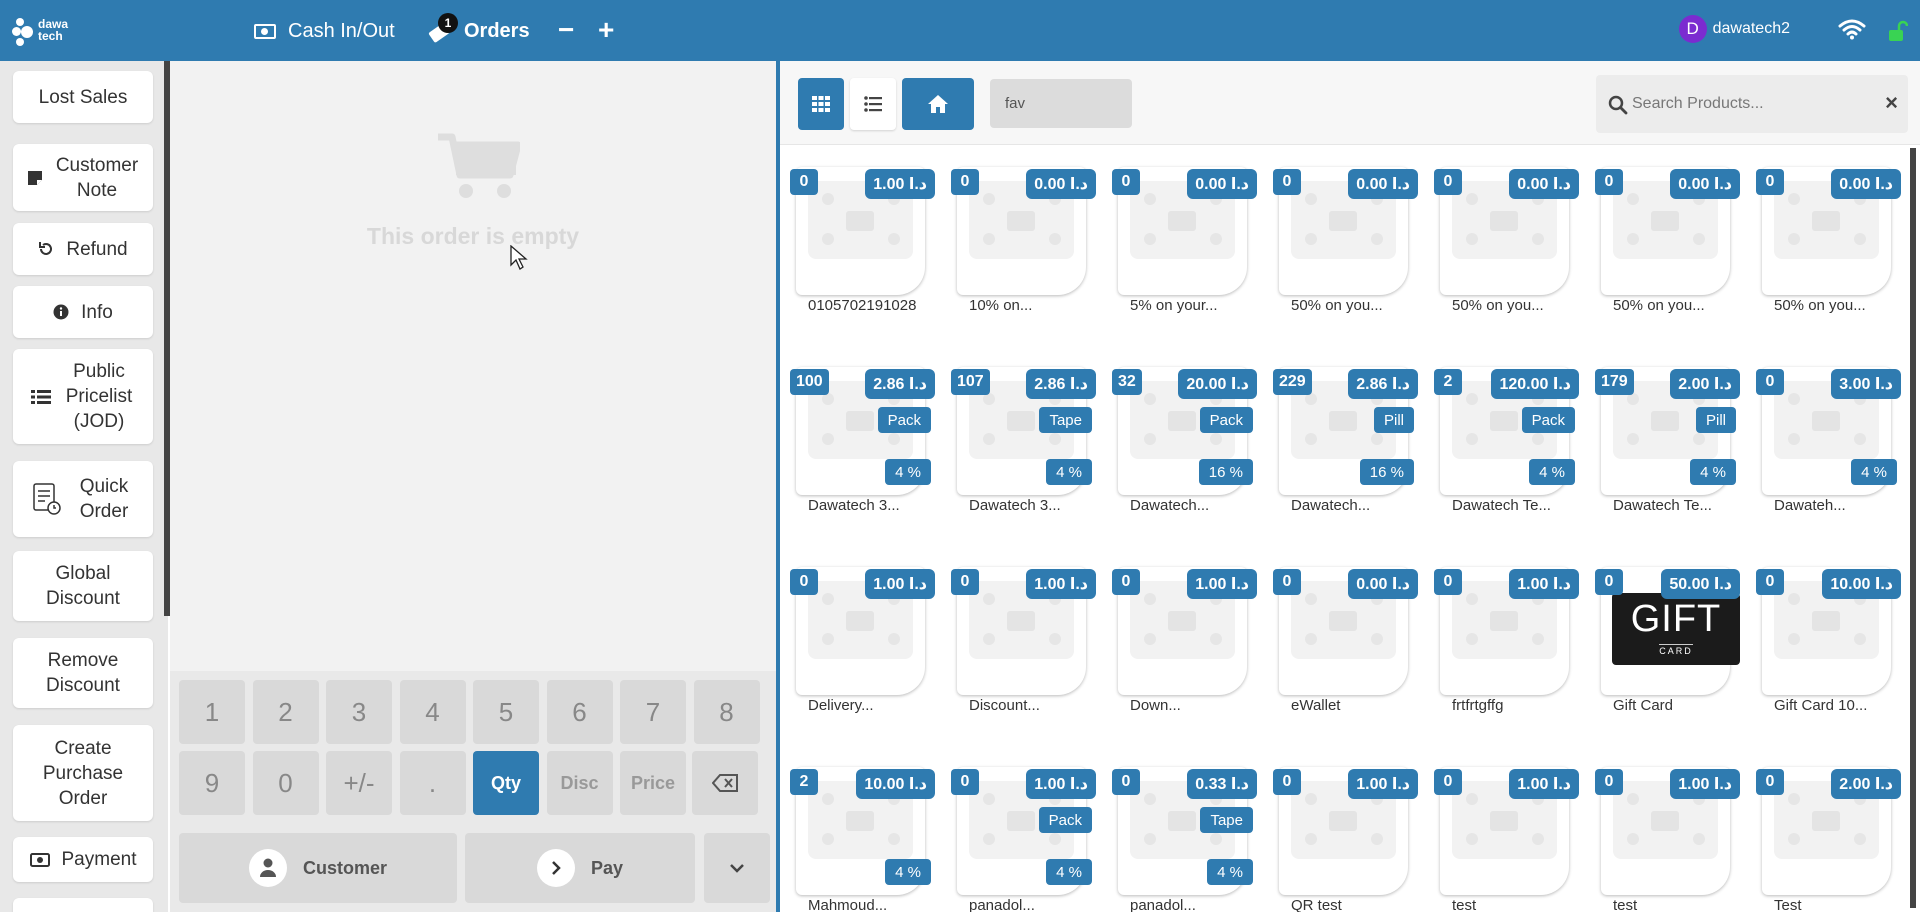 The image size is (1920, 912). Describe the element at coordinates (479, 30) in the screenshot. I see `orders-button: 1 Orders` at that location.